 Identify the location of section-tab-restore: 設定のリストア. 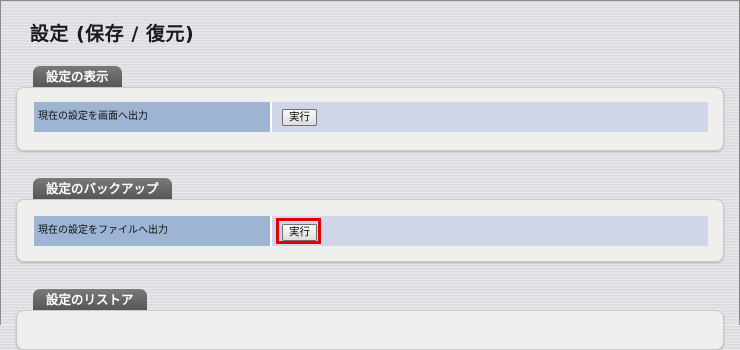
(90, 300).